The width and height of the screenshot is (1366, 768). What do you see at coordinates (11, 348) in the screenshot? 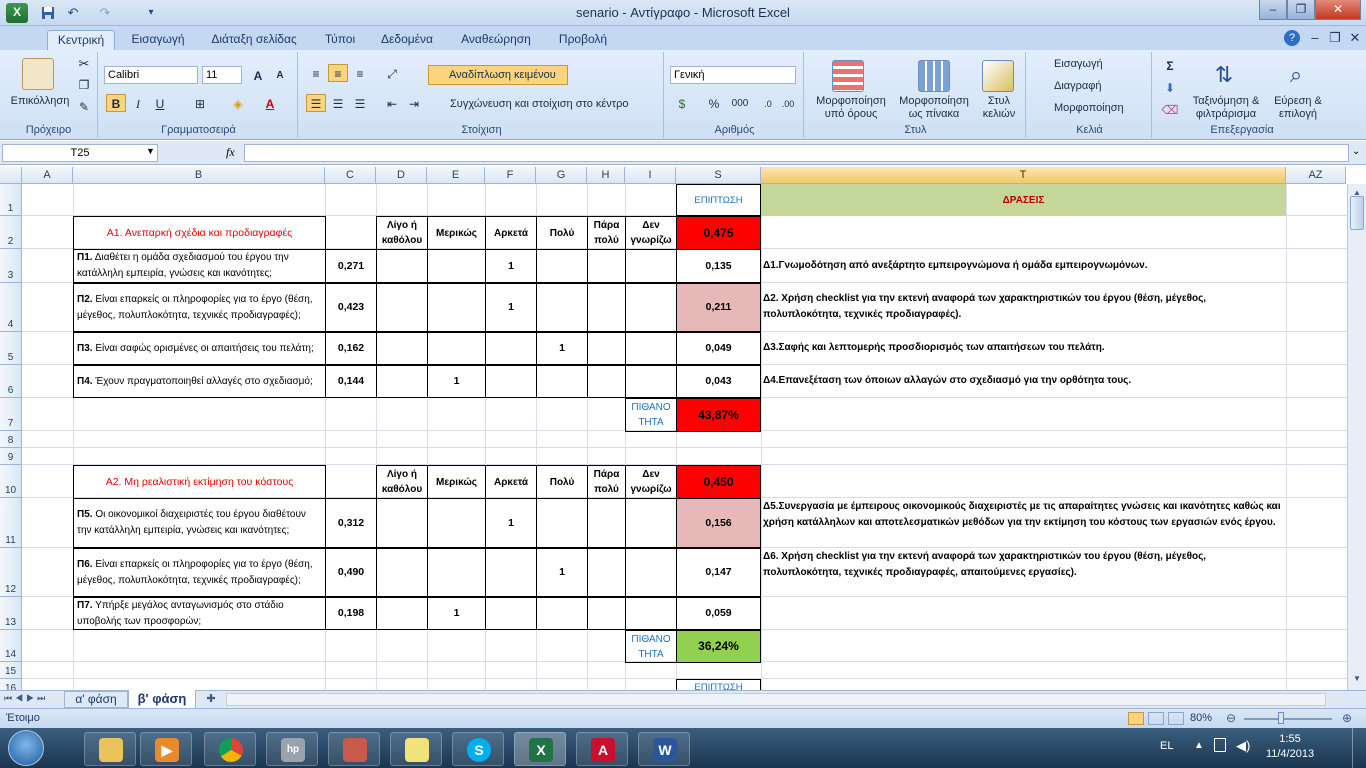
I see `row-header: 5` at bounding box center [11, 348].